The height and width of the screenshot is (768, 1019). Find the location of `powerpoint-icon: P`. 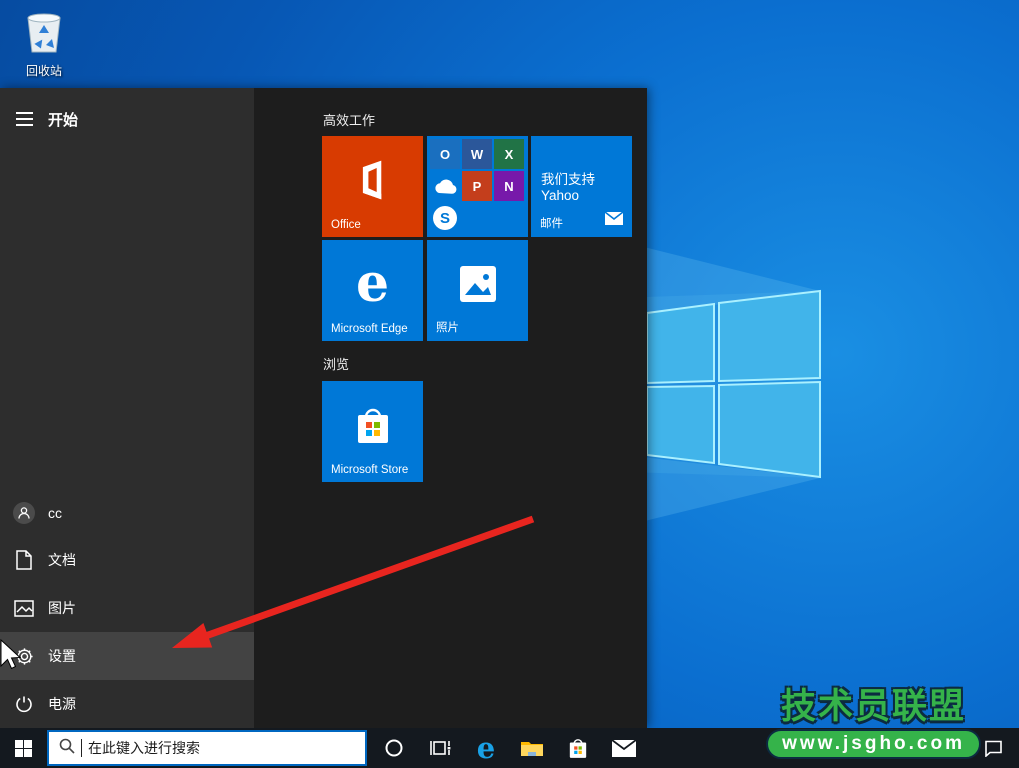

powerpoint-icon: P is located at coordinates (477, 186).